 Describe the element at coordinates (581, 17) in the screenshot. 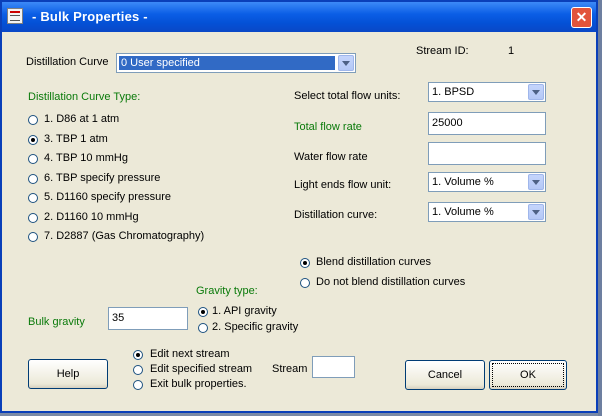

I see `close-button: ✕` at that location.